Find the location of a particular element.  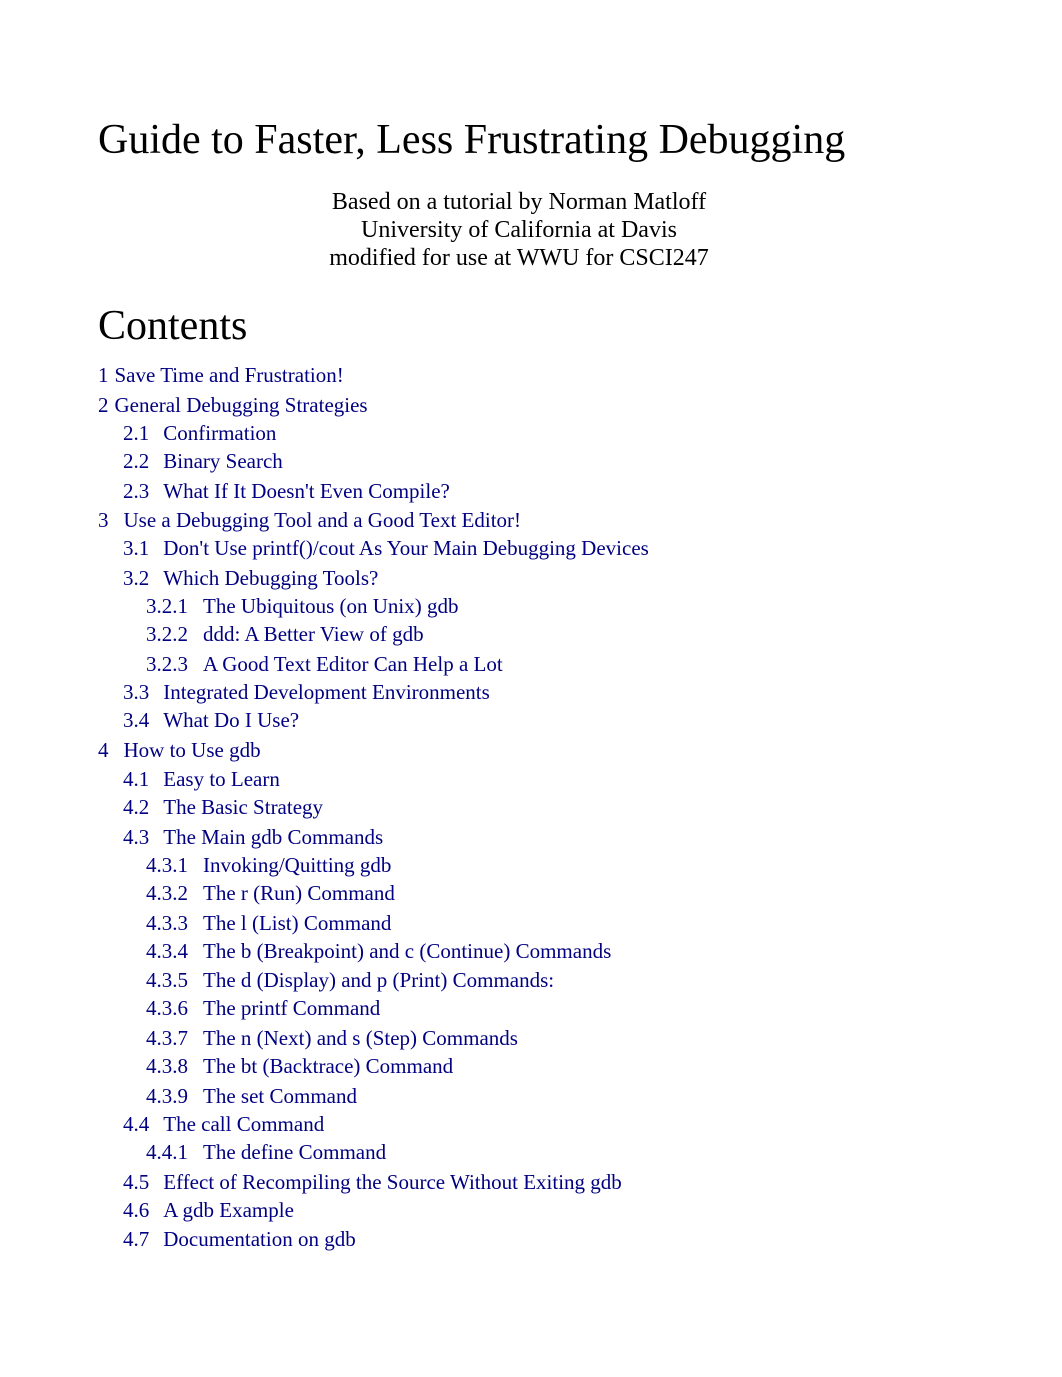

toc-link-3-3: 3.3 Integrated Development Environments is located at coordinates (306, 692).